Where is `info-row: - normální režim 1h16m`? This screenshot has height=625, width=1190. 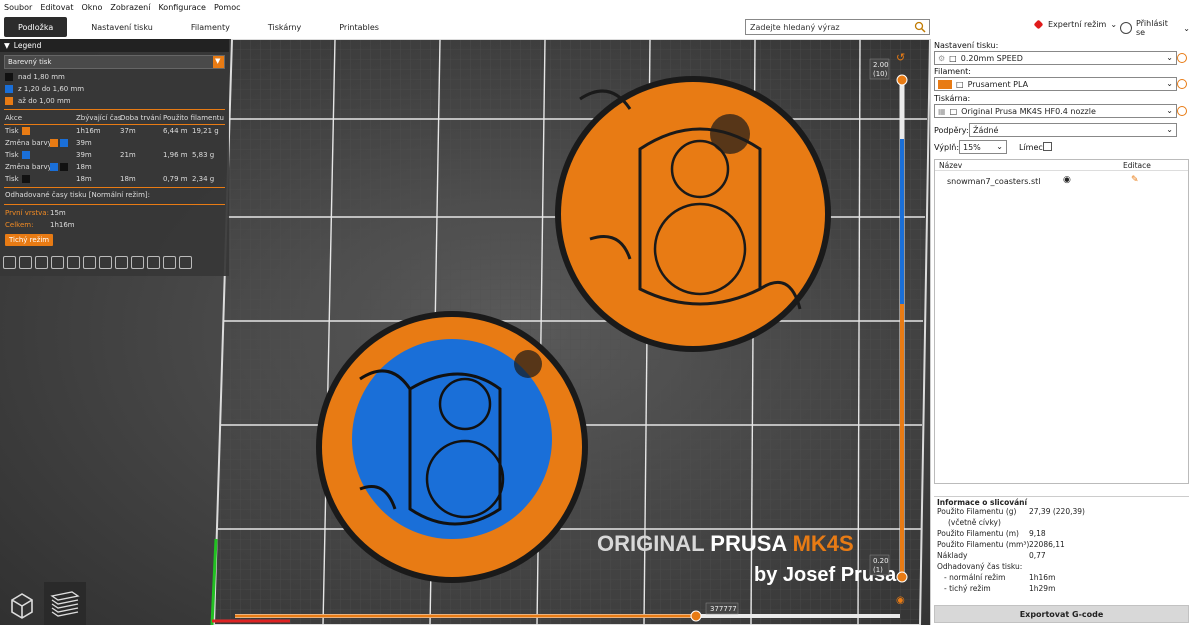 info-row: - normální režim 1h16m is located at coordinates (1000, 577).